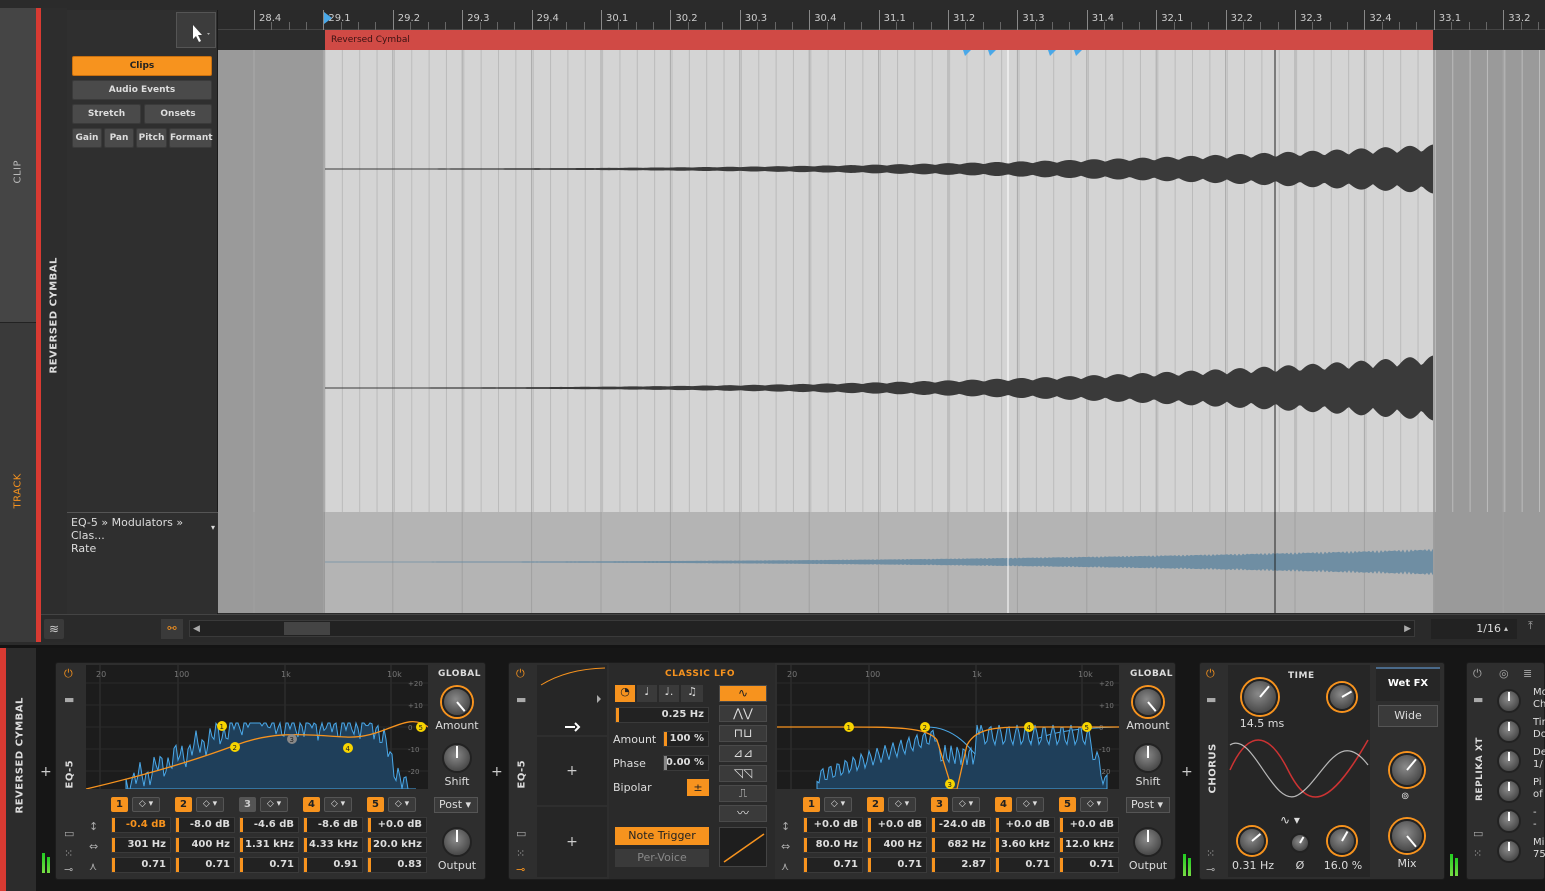  Describe the element at coordinates (743, 693) in the screenshot. I see `sine-wave-icon: ∿` at that location.